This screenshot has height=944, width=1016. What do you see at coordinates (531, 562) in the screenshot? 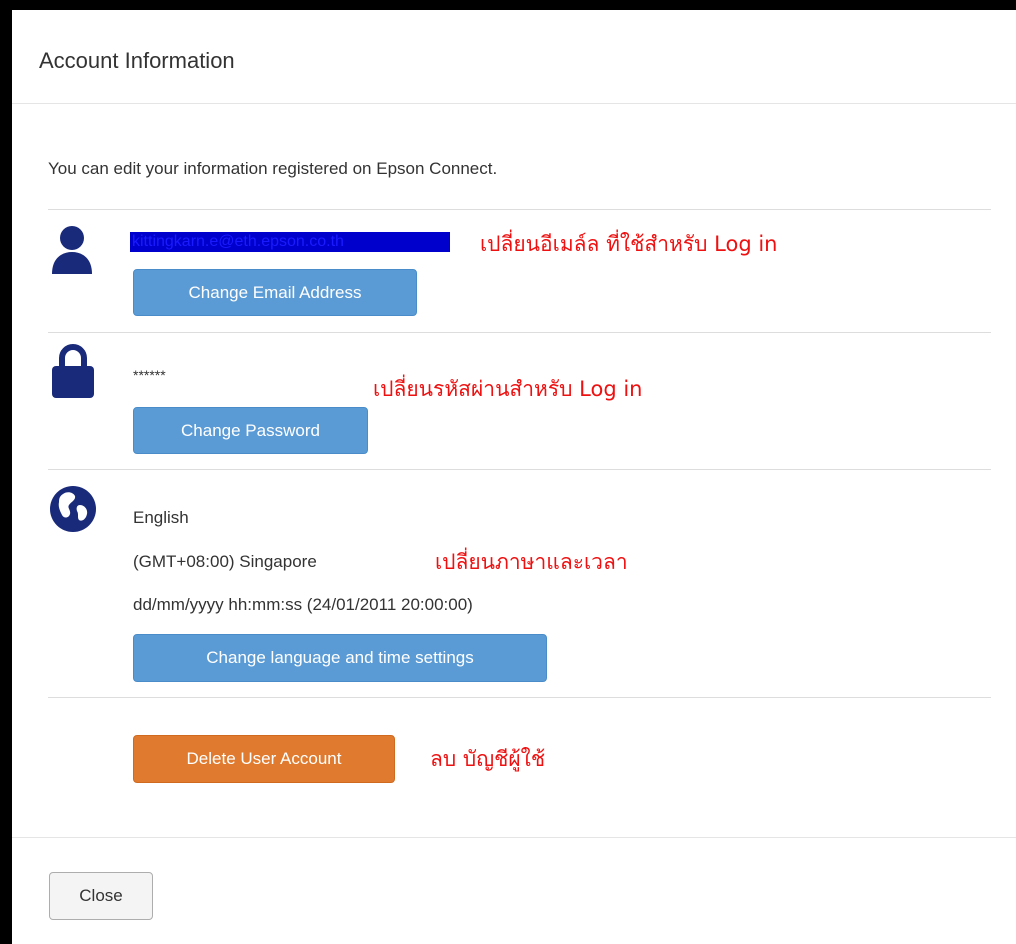
I see `language-annotation: เปลี่ยนภาษาและเวลา` at bounding box center [531, 562].